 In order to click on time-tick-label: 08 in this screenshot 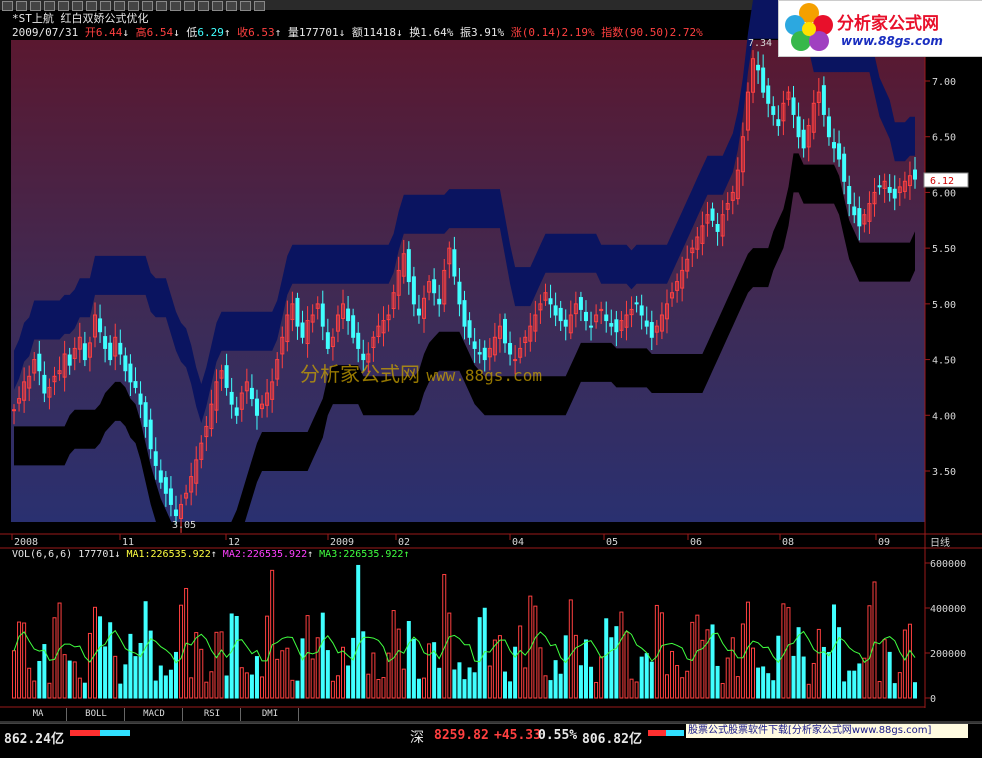, I will do `click(788, 542)`.